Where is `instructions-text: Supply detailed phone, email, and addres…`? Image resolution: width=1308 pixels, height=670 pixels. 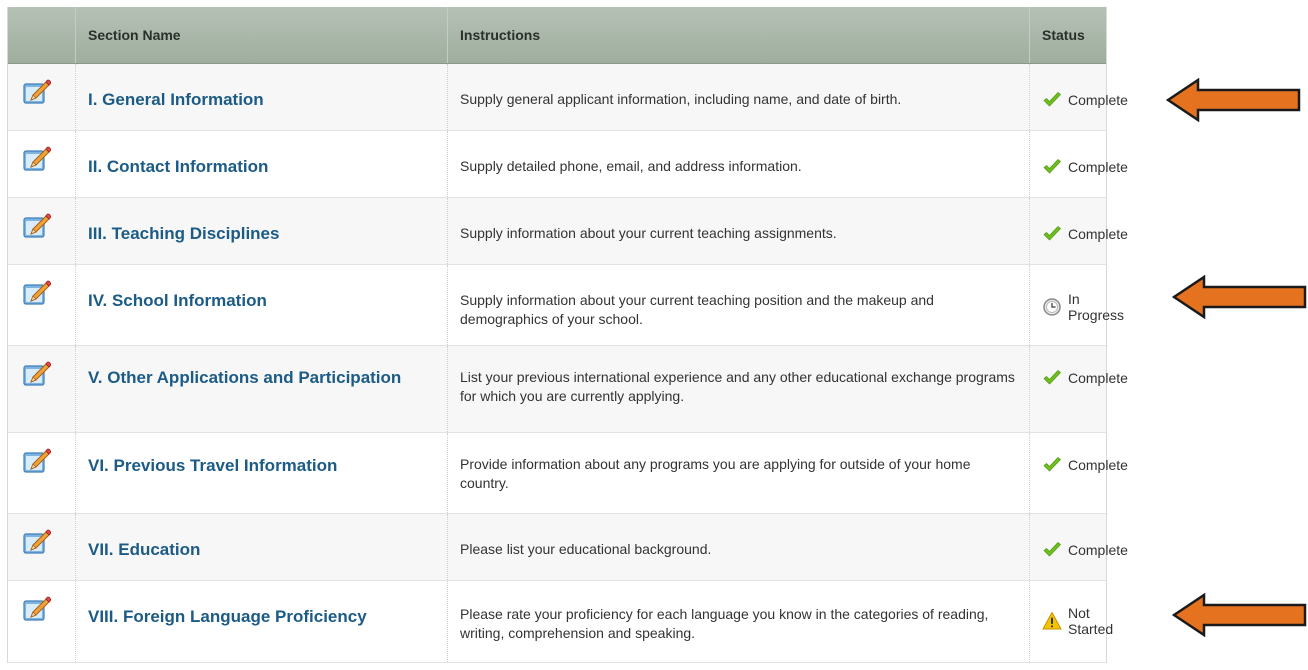 instructions-text: Supply detailed phone, email, and addres… is located at coordinates (631, 166).